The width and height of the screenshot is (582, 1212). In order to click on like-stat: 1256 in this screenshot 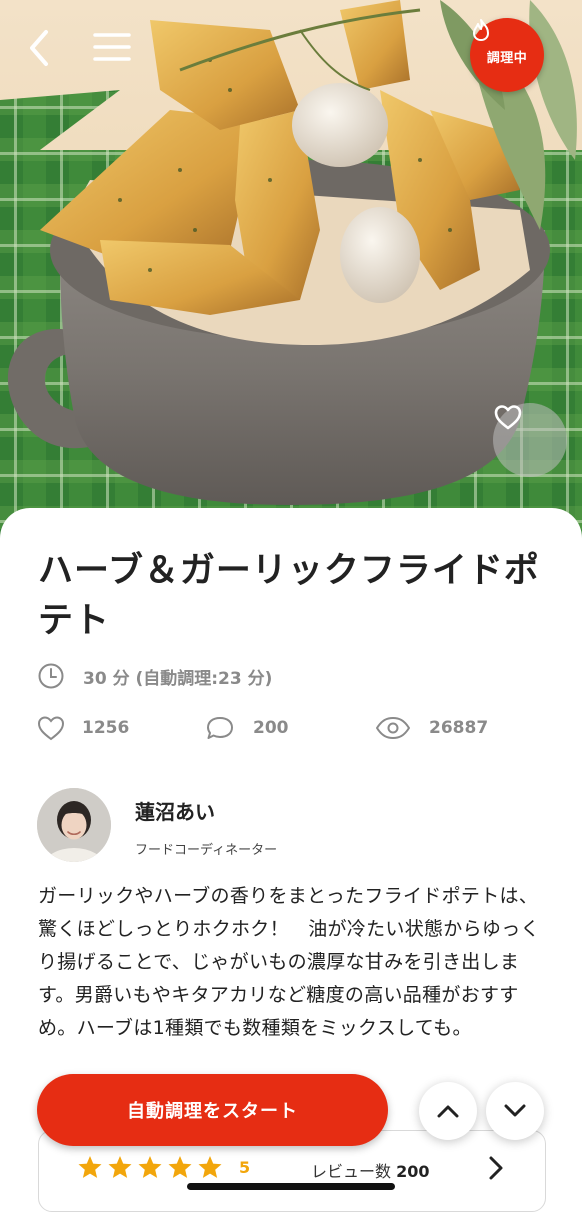, I will do `click(82, 728)`.